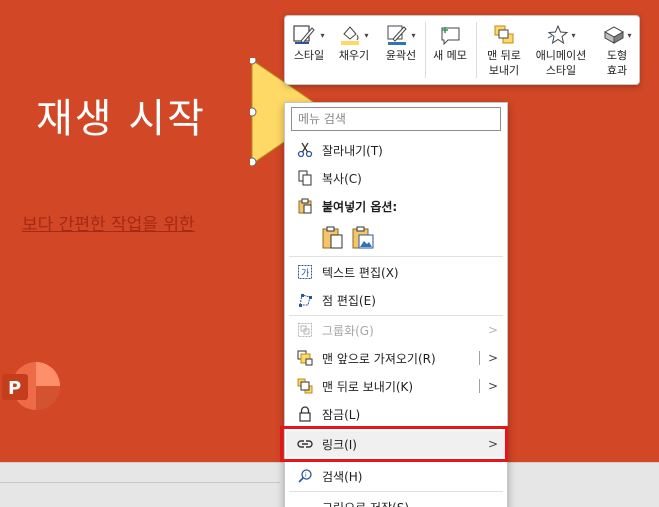 This screenshot has height=507, width=659. What do you see at coordinates (504, 55) in the screenshot?
I see `send-to-back-label-1: 맨 뒤로` at bounding box center [504, 55].